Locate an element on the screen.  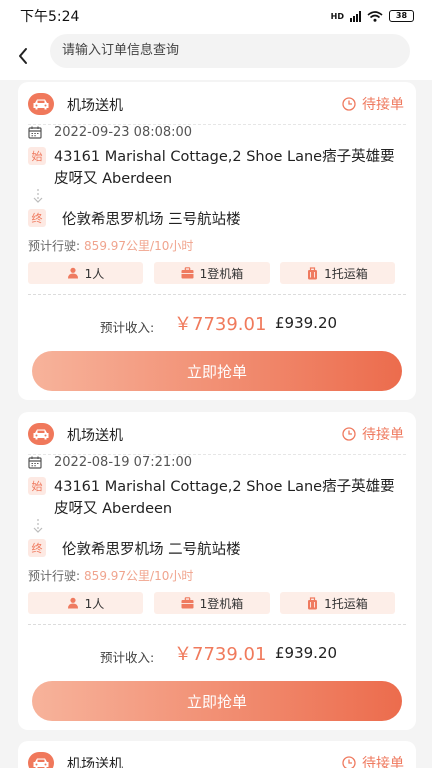
end-address: 伦敦希思罗机场 二号航站楼 is located at coordinates (151, 550).